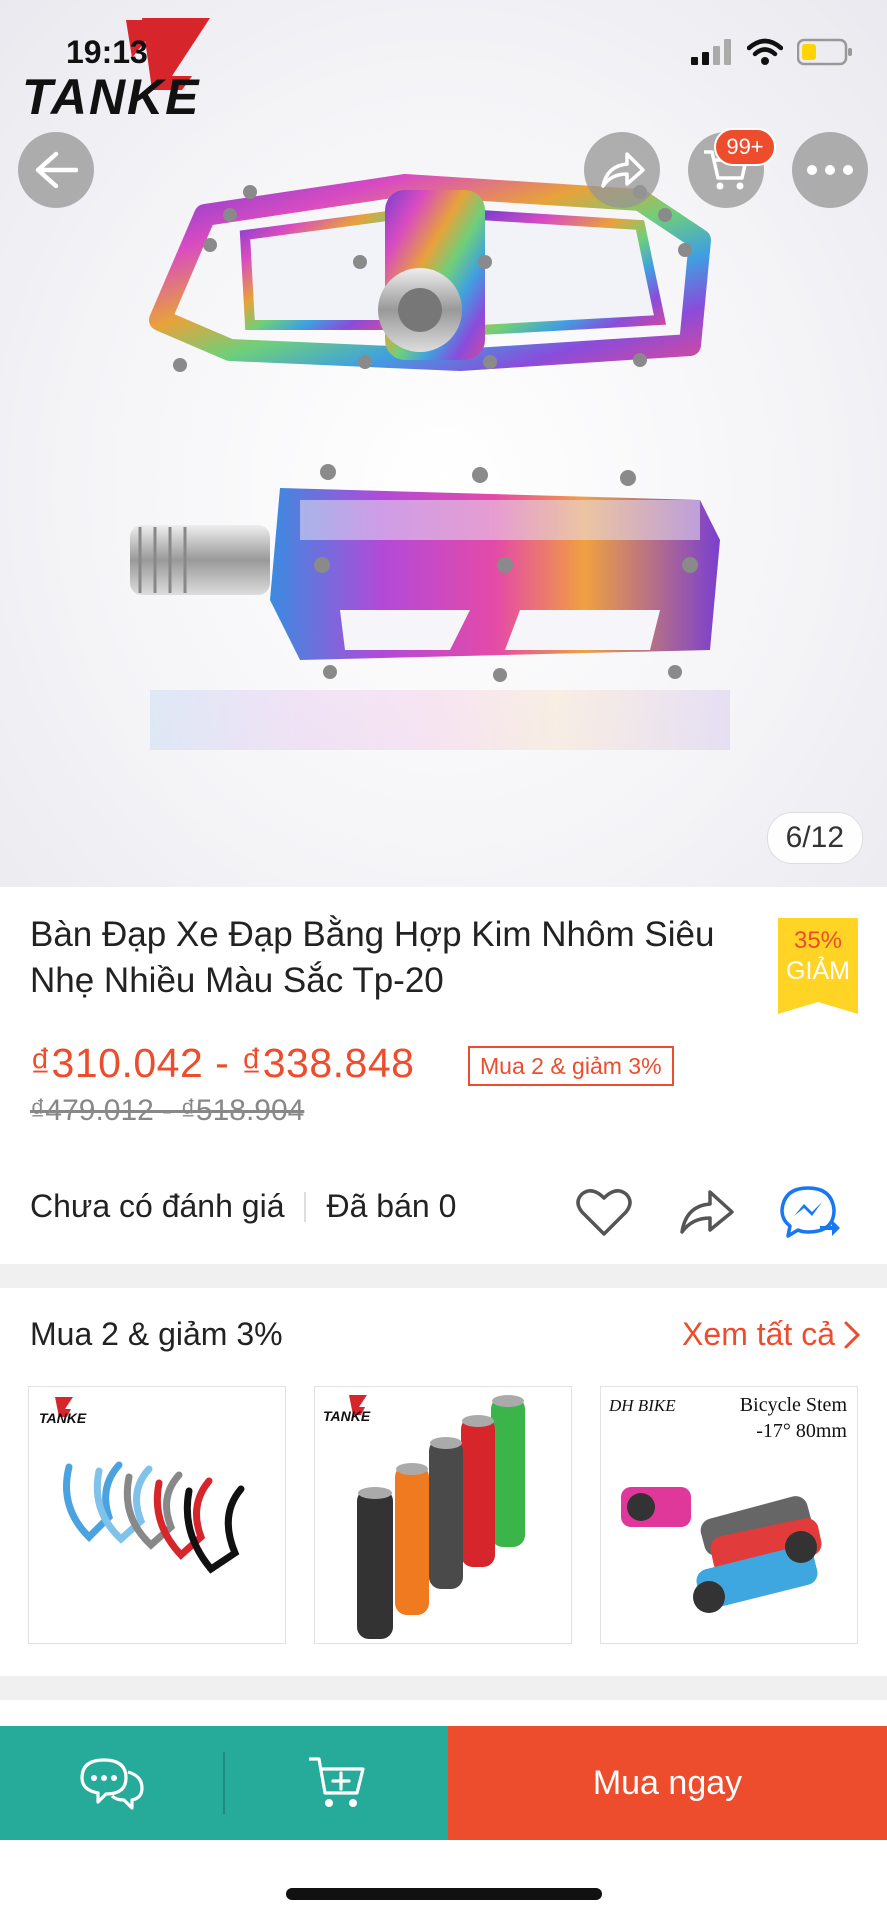 This screenshot has width=887, height=1920. What do you see at coordinates (222, 1063) in the screenshot?
I see `price-range: ₫310.042 - ₫338.848` at bounding box center [222, 1063].